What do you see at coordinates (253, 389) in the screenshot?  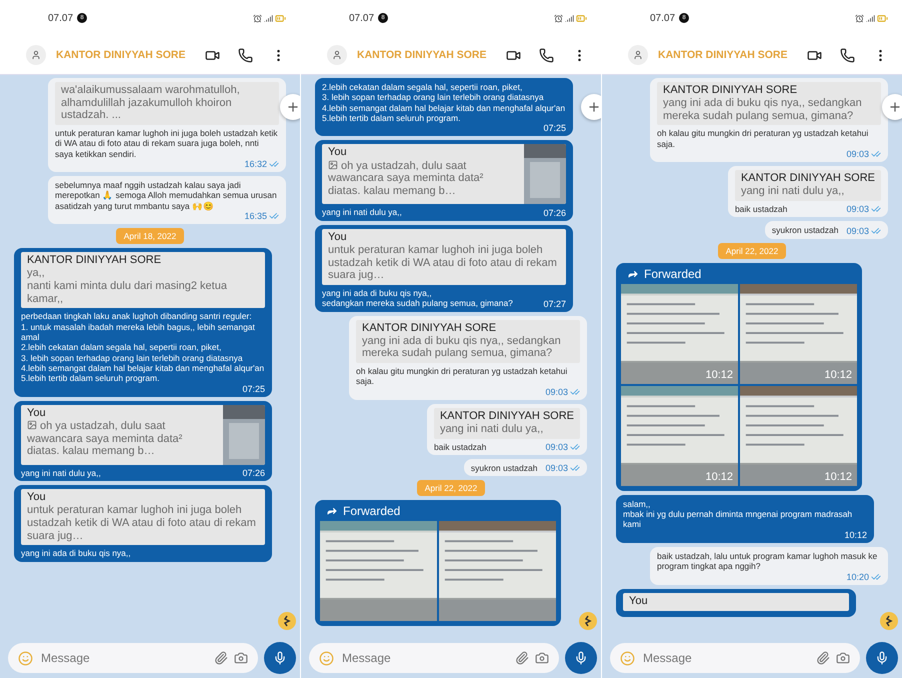 I see `message-time: 07:25` at bounding box center [253, 389].